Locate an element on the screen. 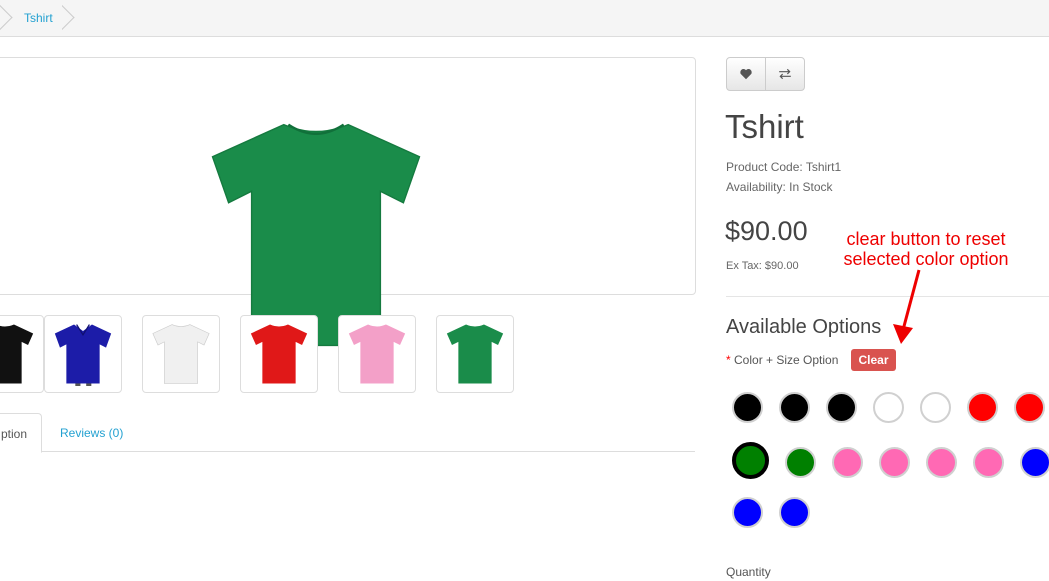 Image resolution: width=1049 pixels, height=581 pixels. thumbnail-red is located at coordinates (279, 354).